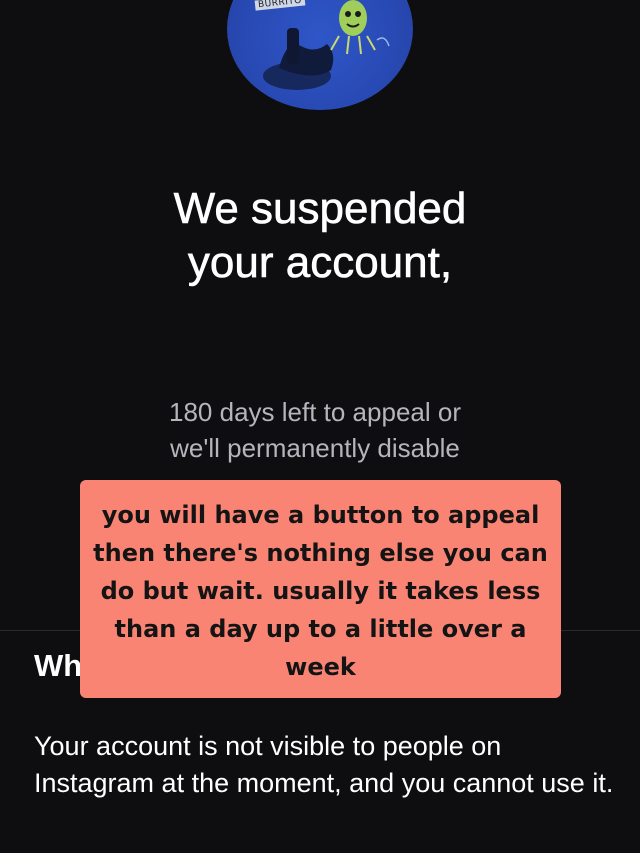 The width and height of the screenshot is (640, 853). I want to click on avatar-artwork-icon, so click(326, 45).